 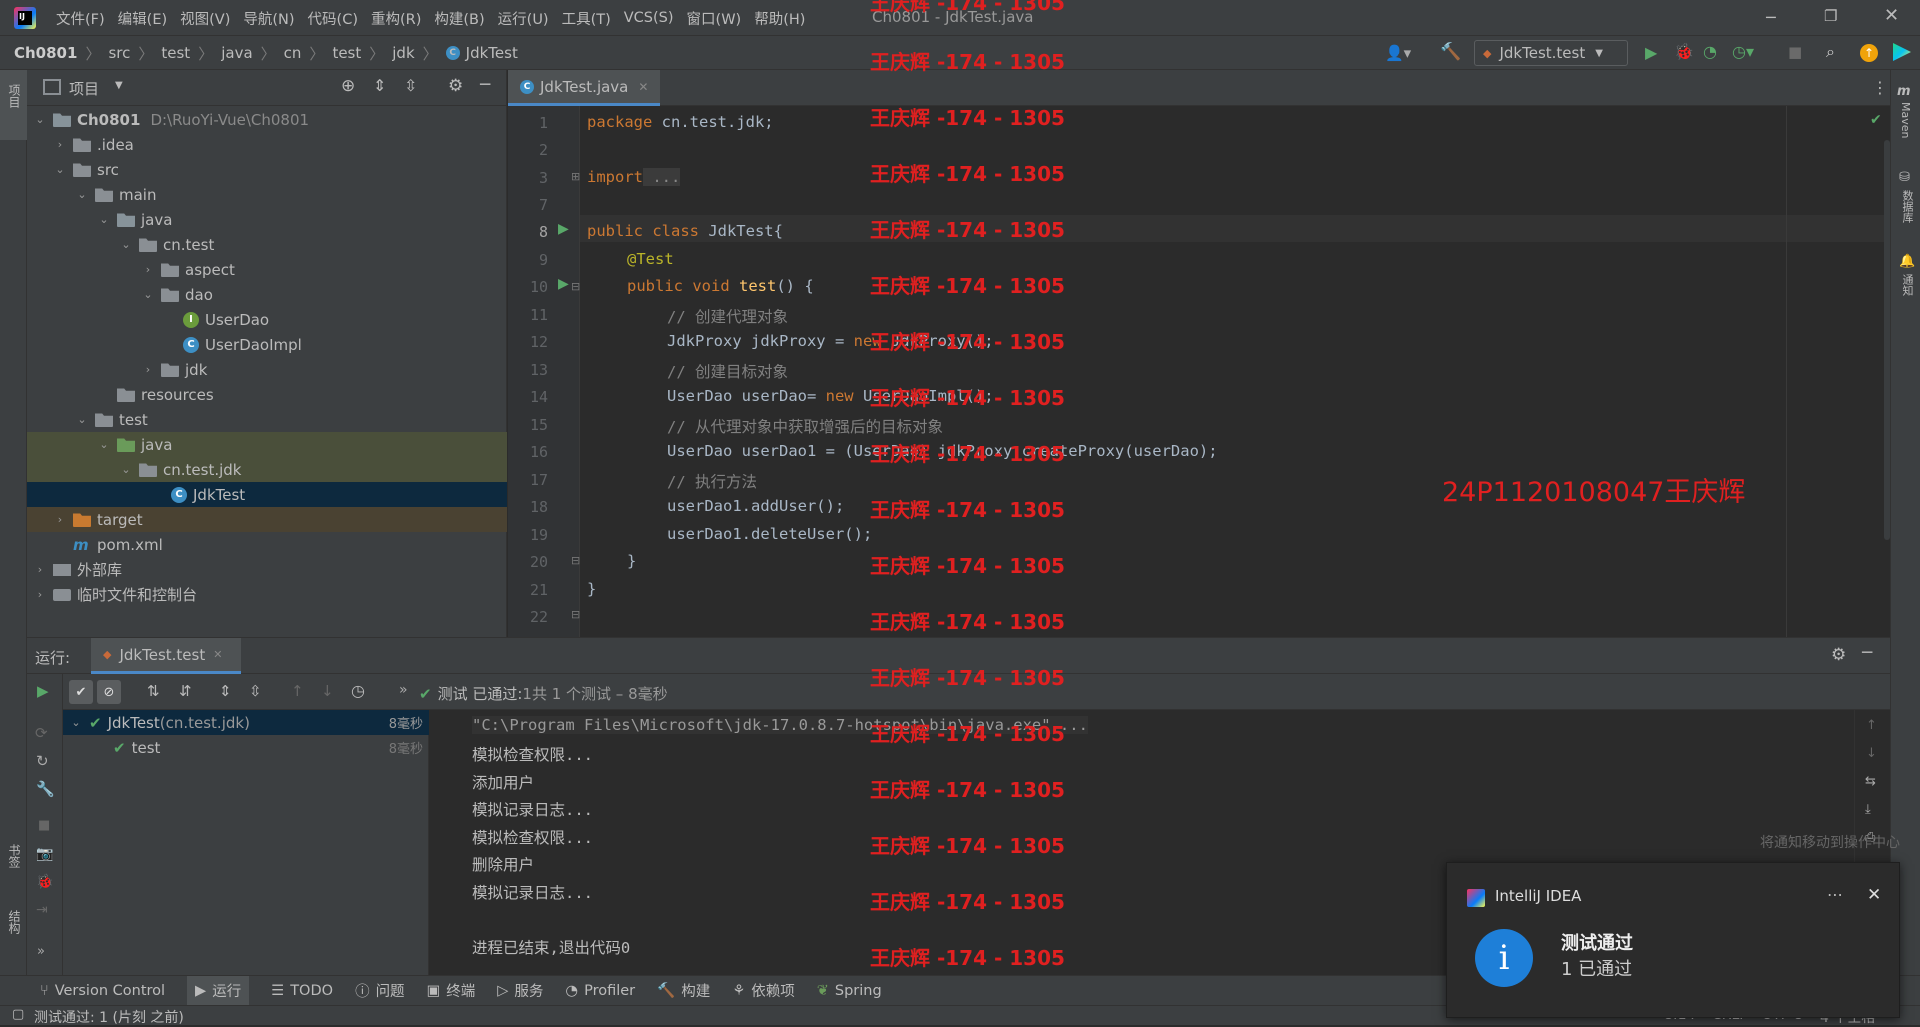 What do you see at coordinates (41, 733) in the screenshot?
I see `rerun-failed-icon: ⟳` at bounding box center [41, 733].